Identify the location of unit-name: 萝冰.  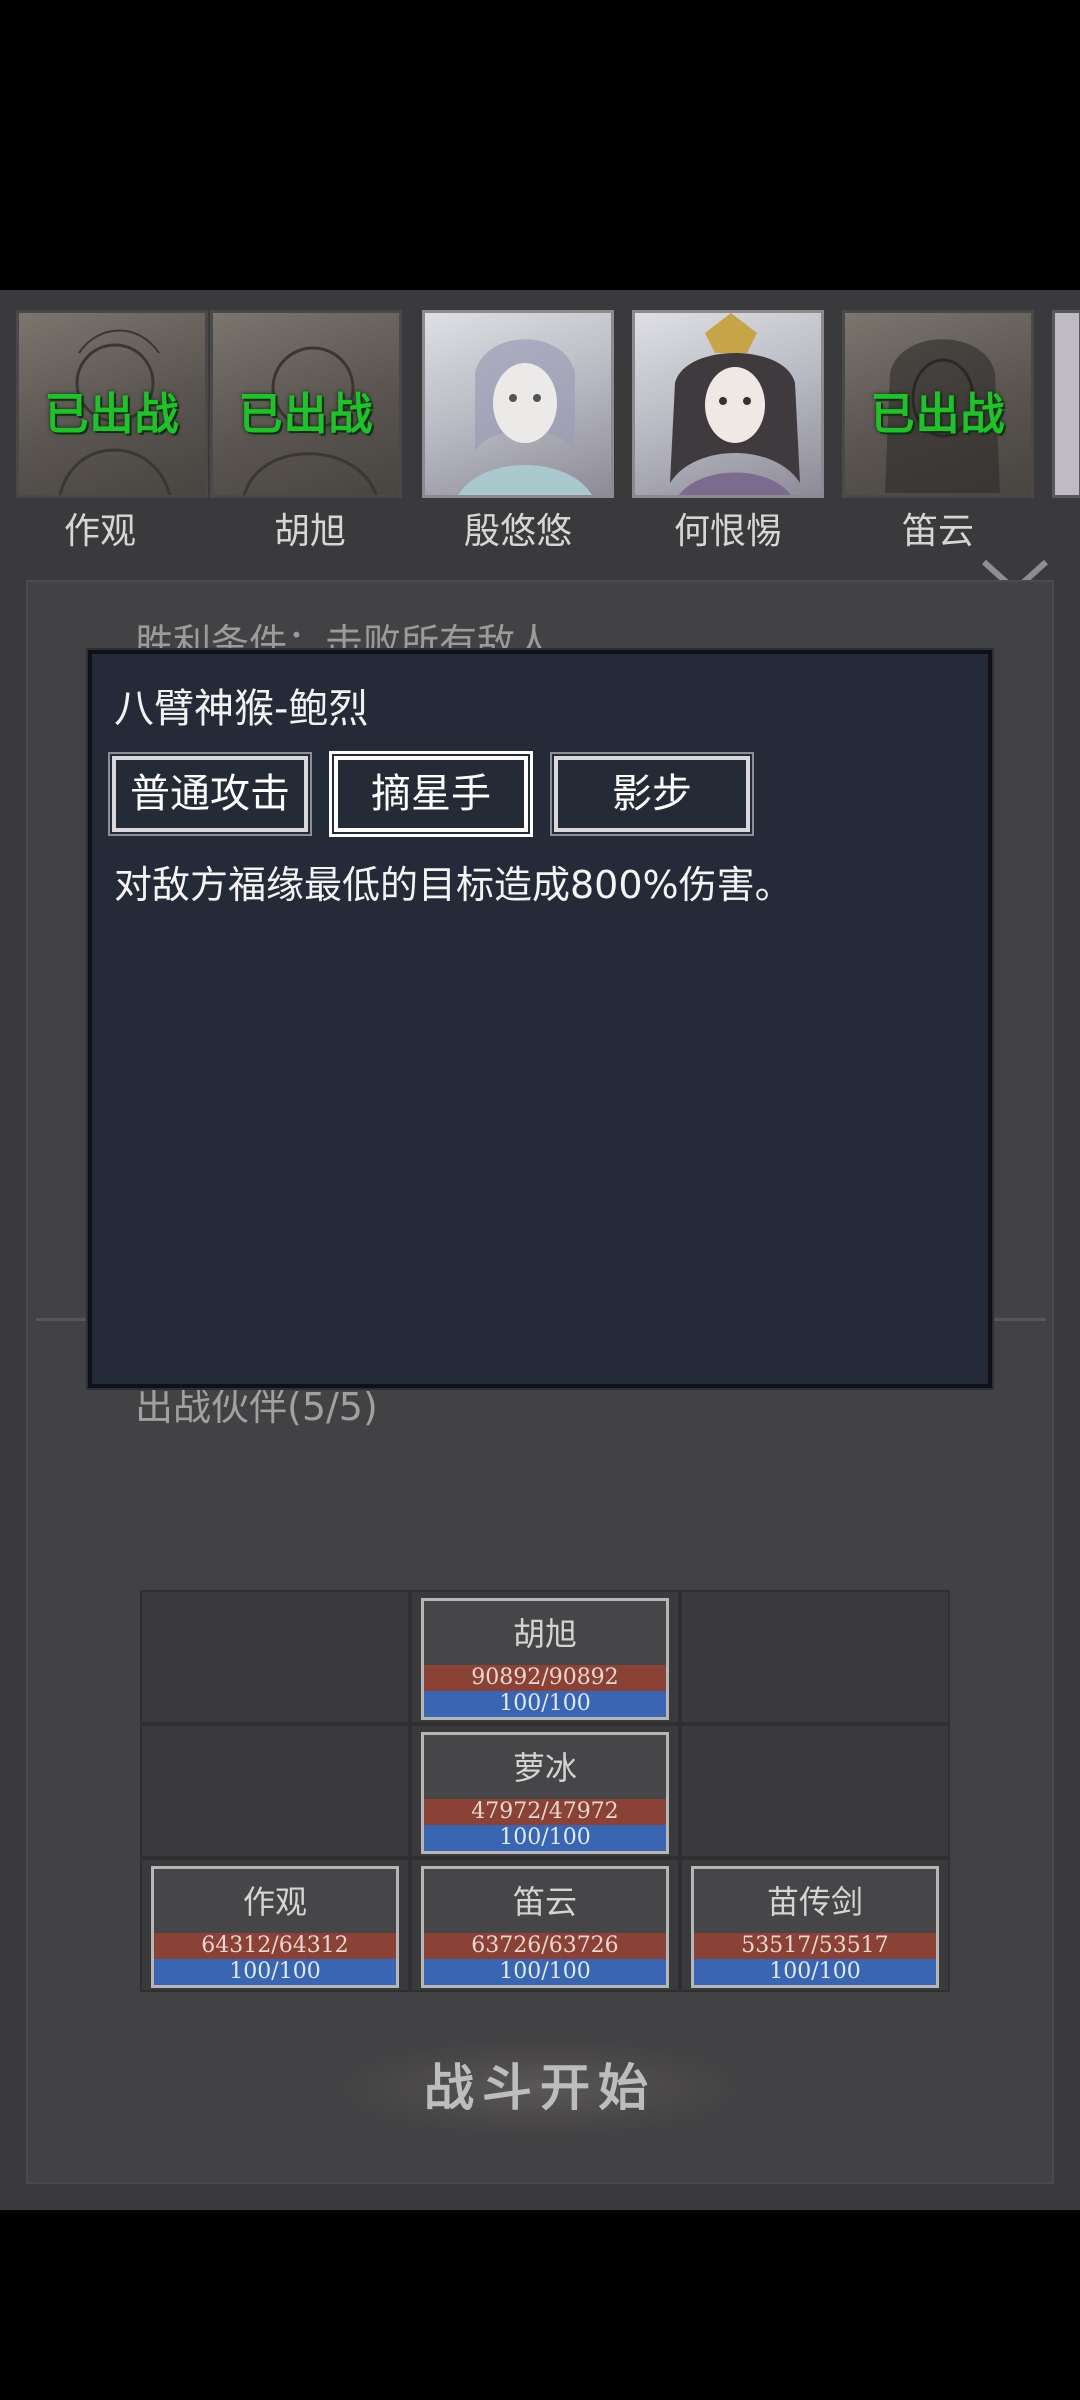
(544, 1768).